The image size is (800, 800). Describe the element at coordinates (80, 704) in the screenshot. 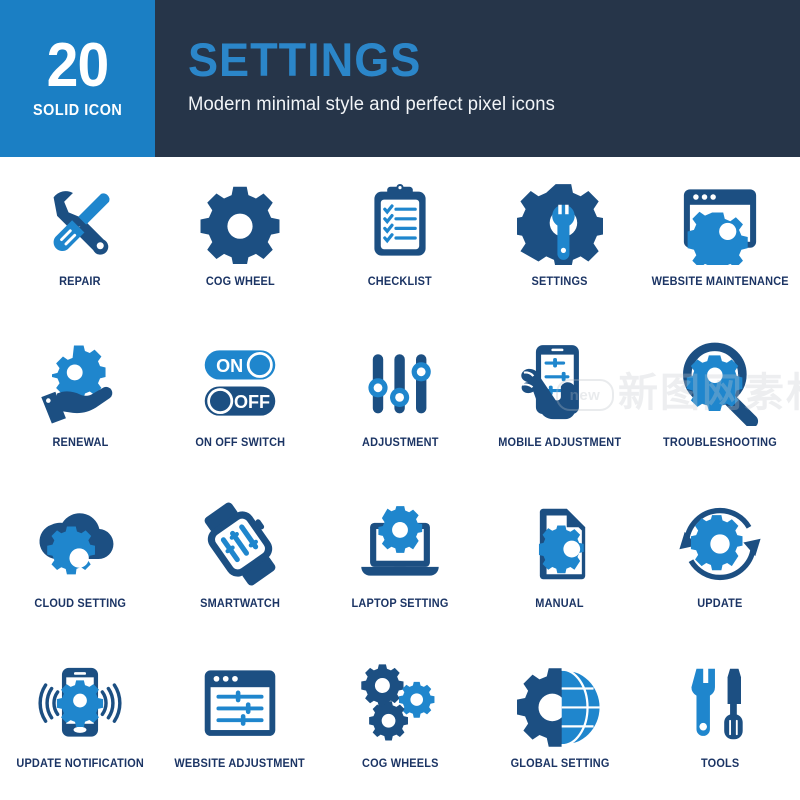

I see `update-notification-icon` at that location.